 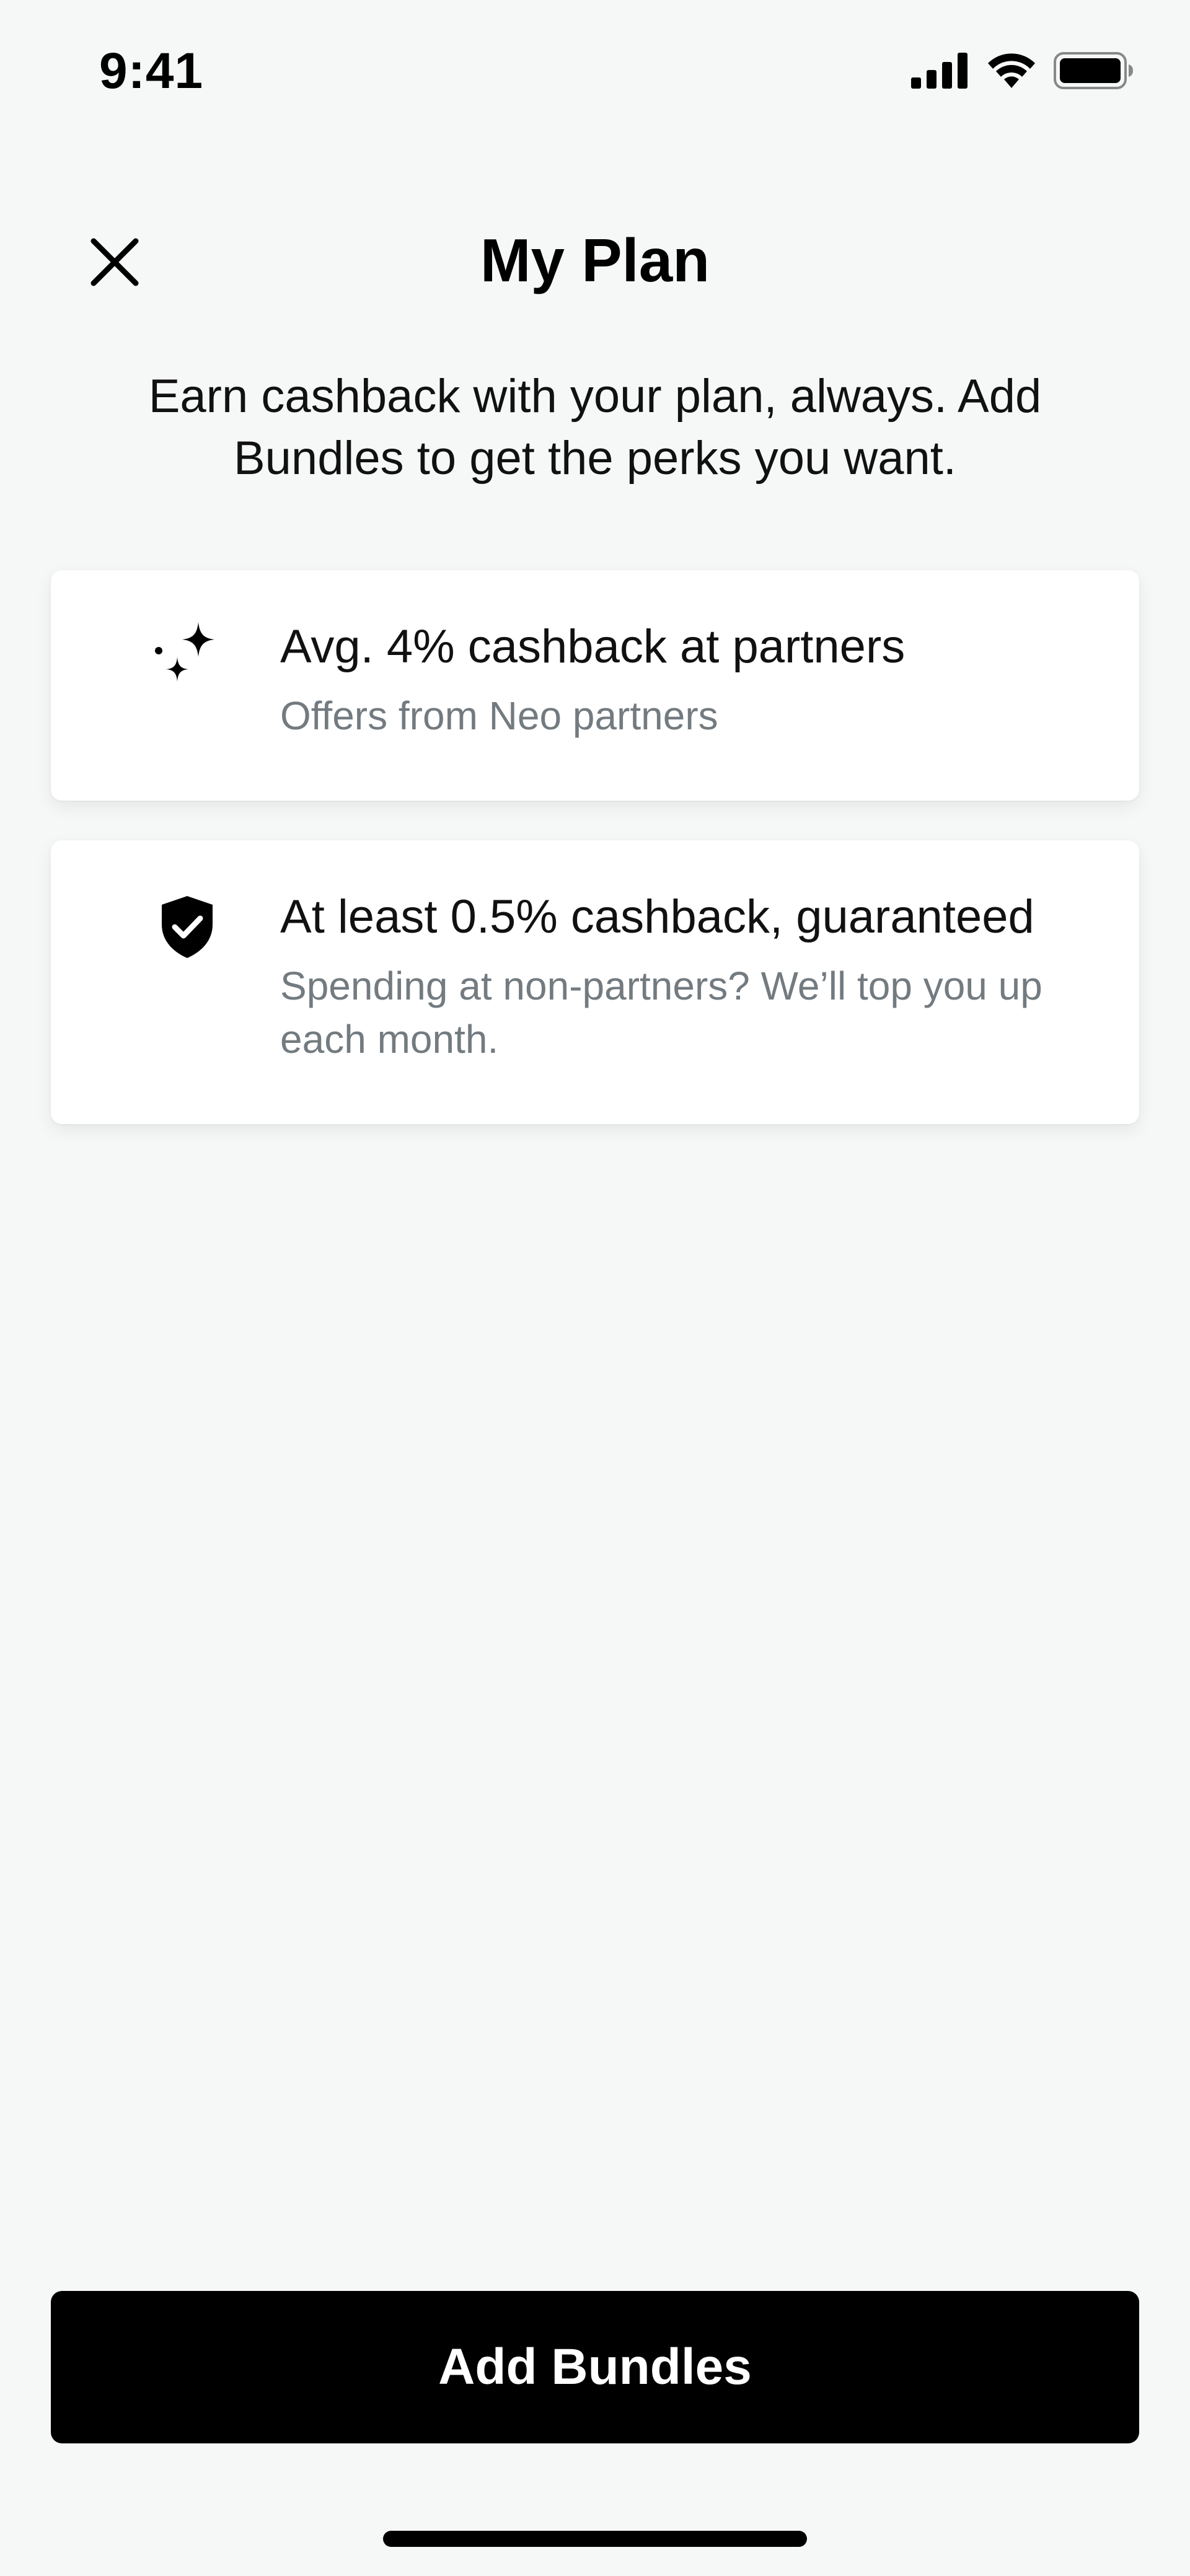 What do you see at coordinates (595, 2367) in the screenshot?
I see `add-bundles-button: Add Bundles` at bounding box center [595, 2367].